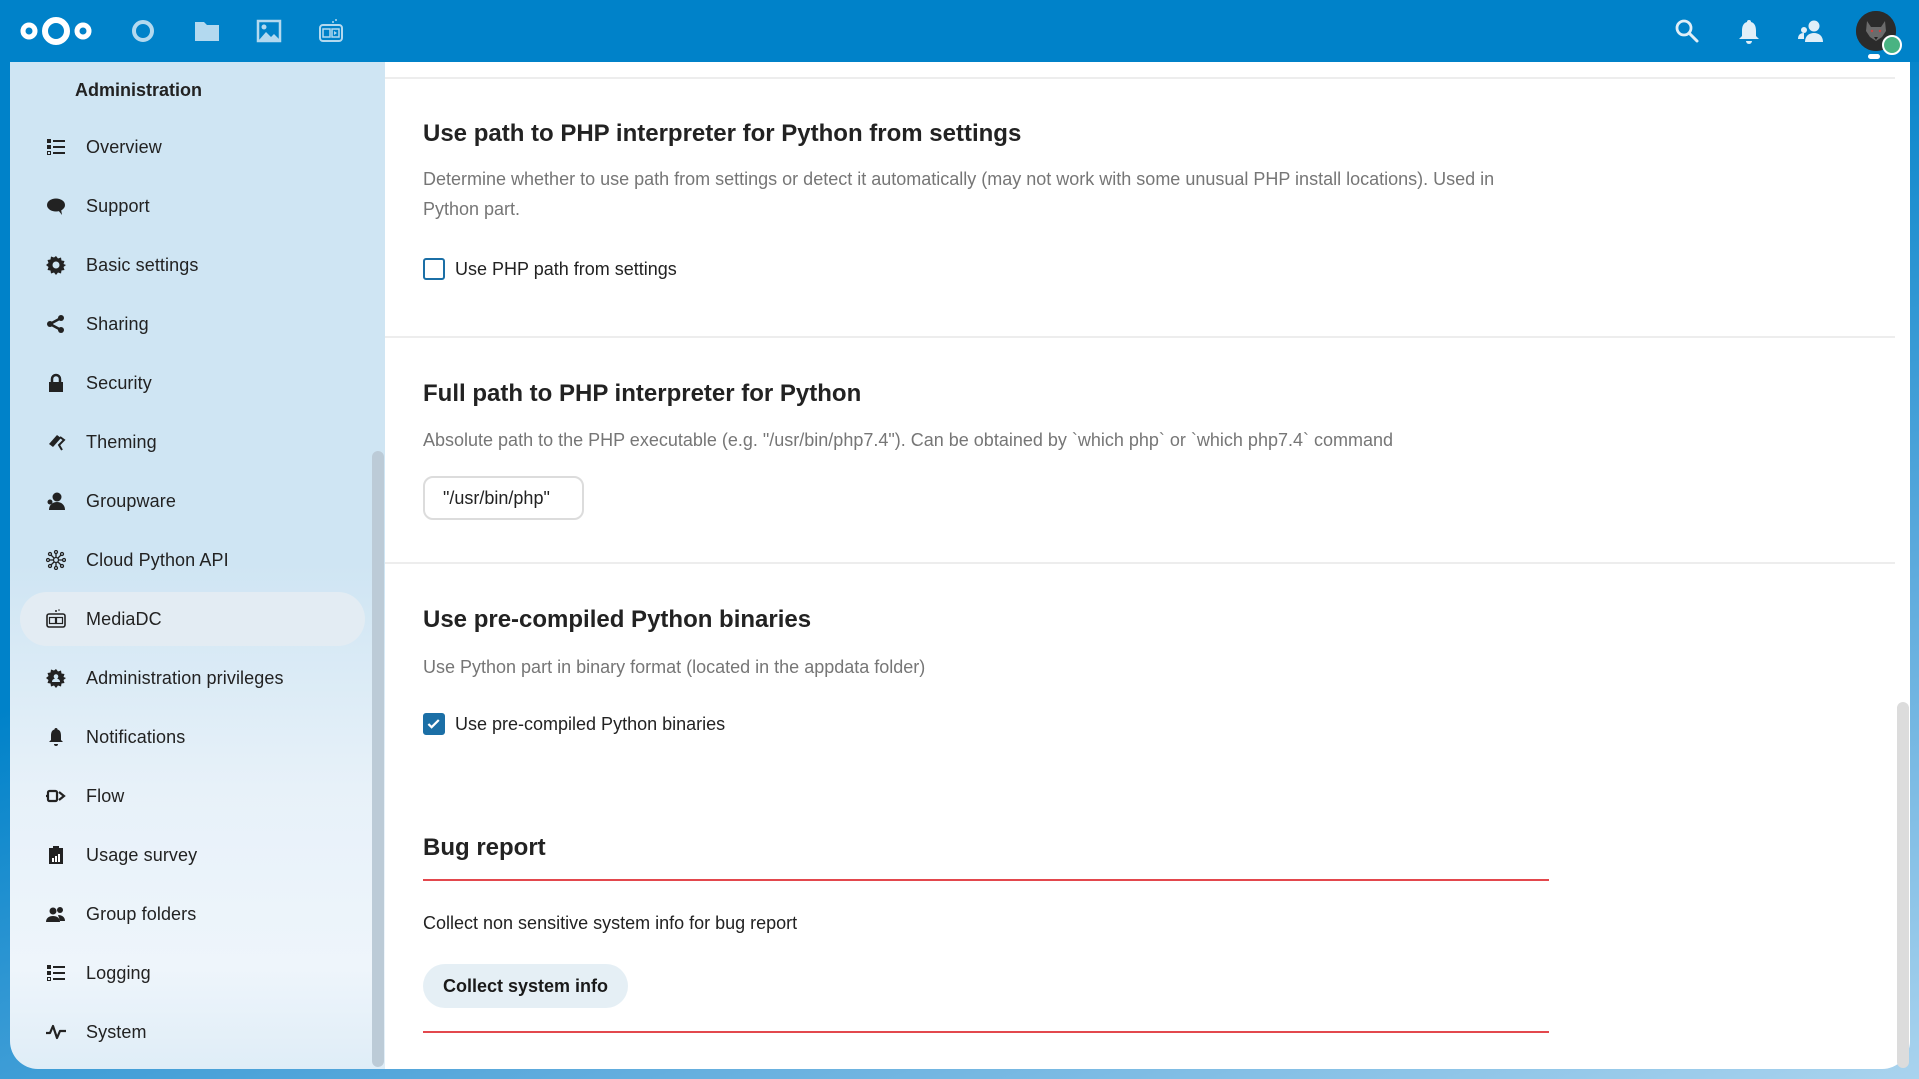 This screenshot has height=1079, width=1919. Describe the element at coordinates (1879, 33) in the screenshot. I see `user-avatar` at that location.